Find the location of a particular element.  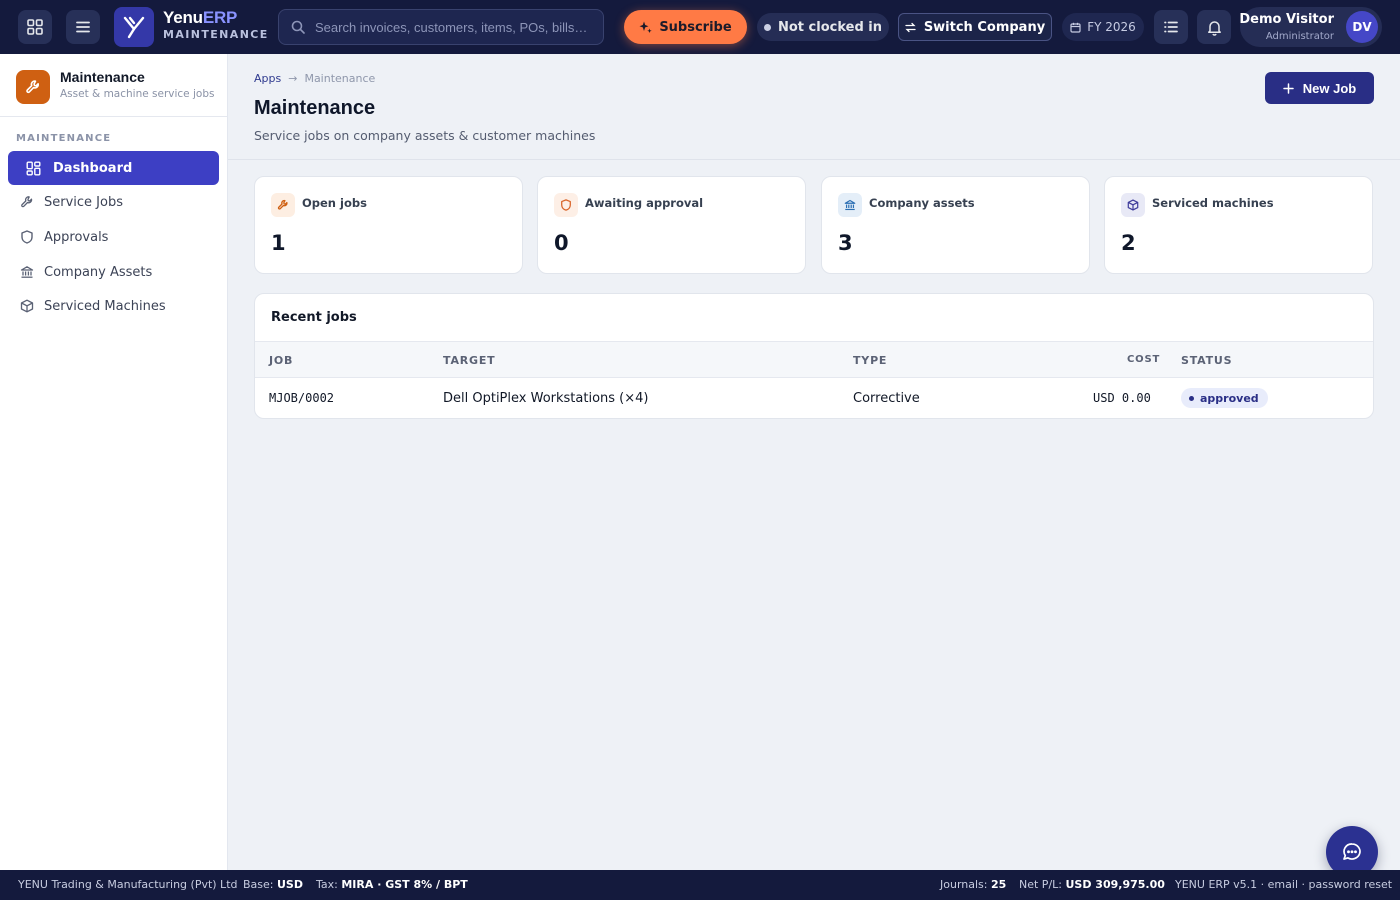

shield-icon is located at coordinates (27, 237).